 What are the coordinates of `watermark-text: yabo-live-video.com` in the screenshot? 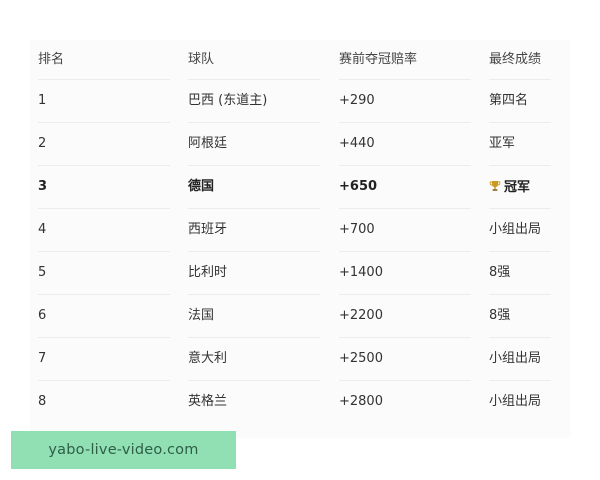 It's located at (123, 450).